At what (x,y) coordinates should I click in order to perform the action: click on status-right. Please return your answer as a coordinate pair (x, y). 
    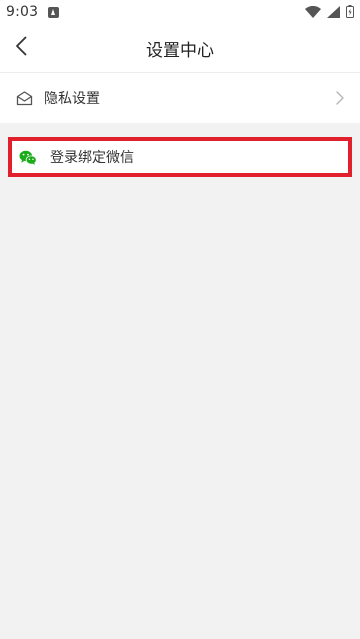
    Looking at the image, I should click on (329, 12).